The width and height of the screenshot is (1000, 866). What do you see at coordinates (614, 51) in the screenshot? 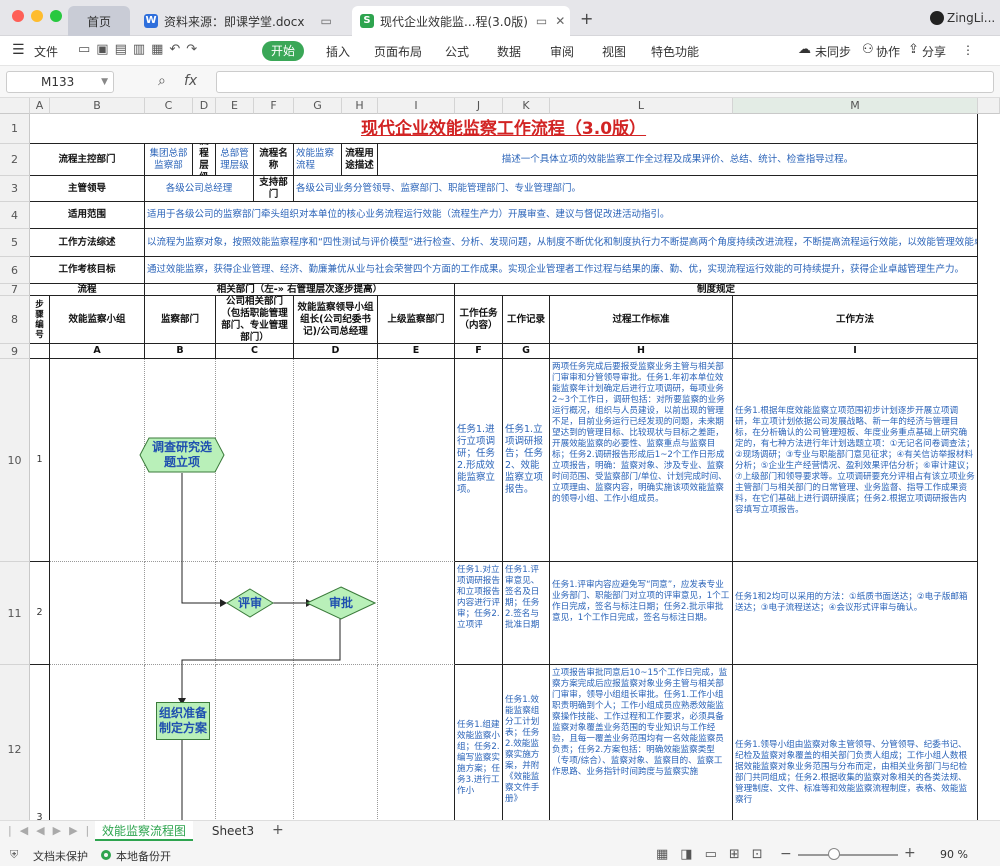
I see `menu-view: 视图` at bounding box center [614, 51].